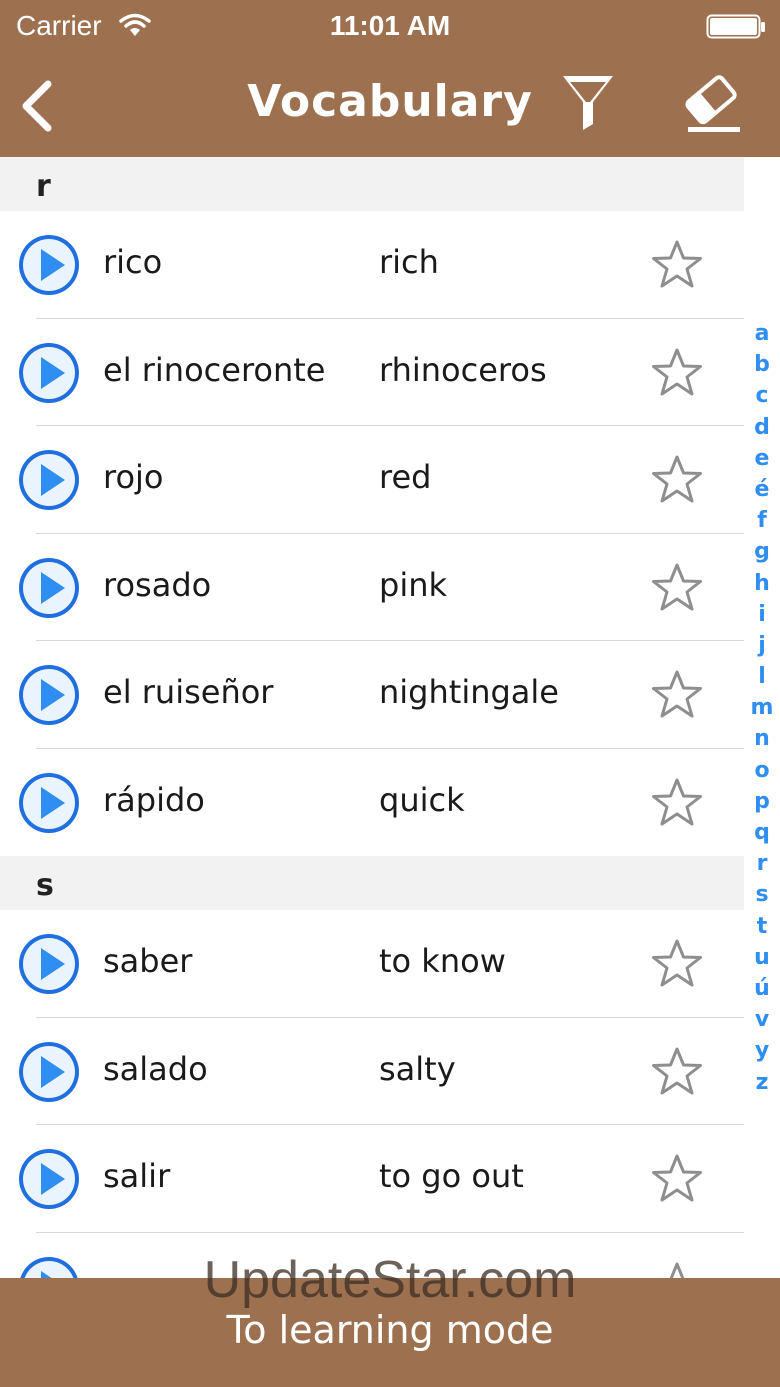  Describe the element at coordinates (422, 799) in the screenshot. I see `english-translation: quick` at that location.